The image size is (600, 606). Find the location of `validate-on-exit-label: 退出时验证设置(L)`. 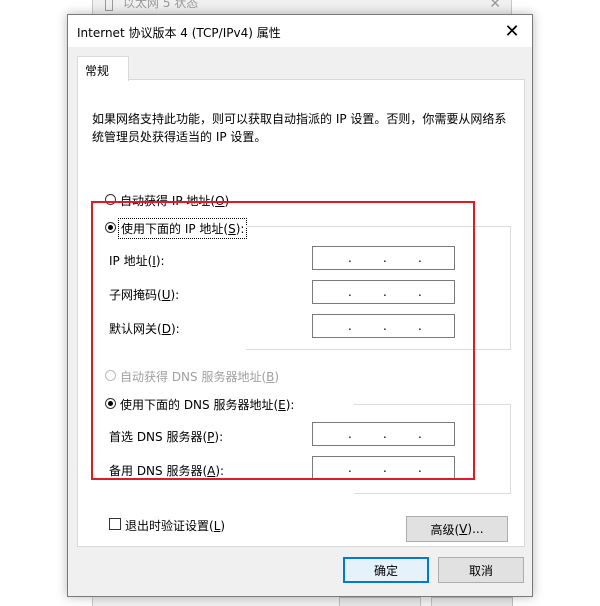

validate-on-exit-label: 退出时验证设置(L) is located at coordinates (175, 525).